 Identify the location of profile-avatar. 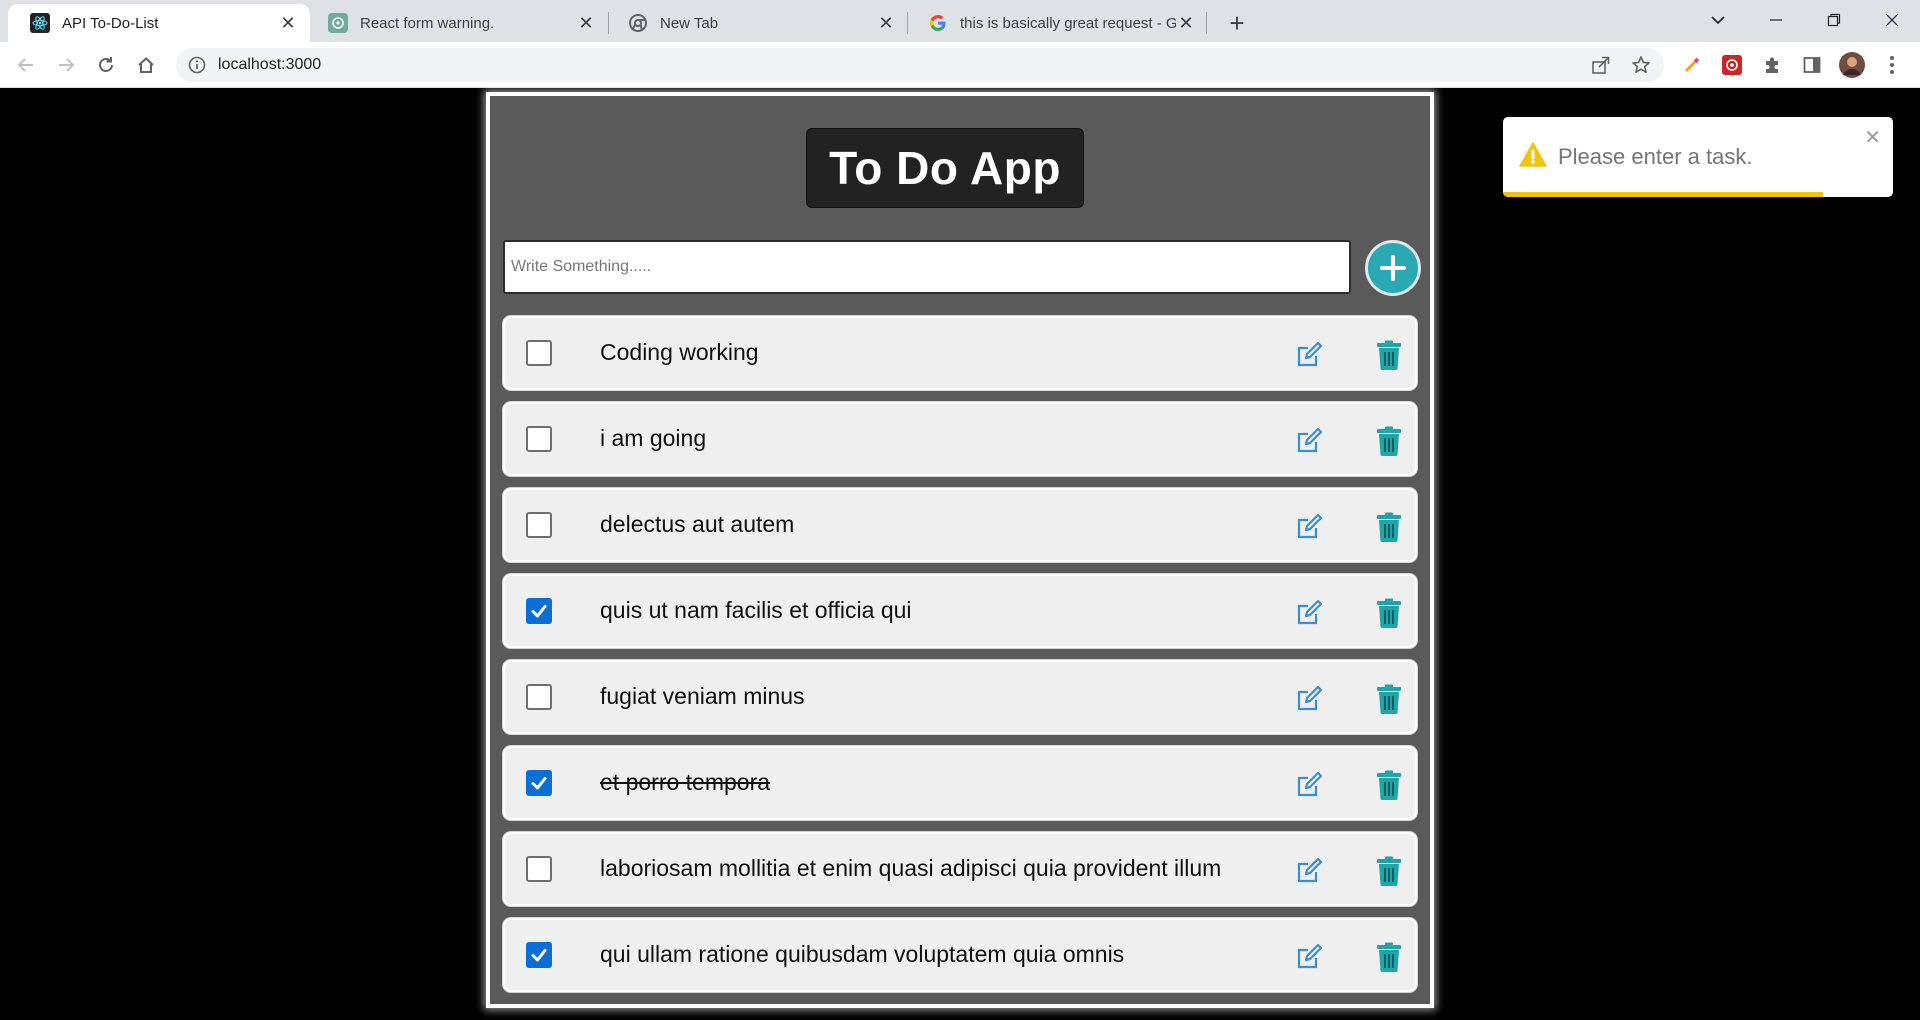
(1852, 65).